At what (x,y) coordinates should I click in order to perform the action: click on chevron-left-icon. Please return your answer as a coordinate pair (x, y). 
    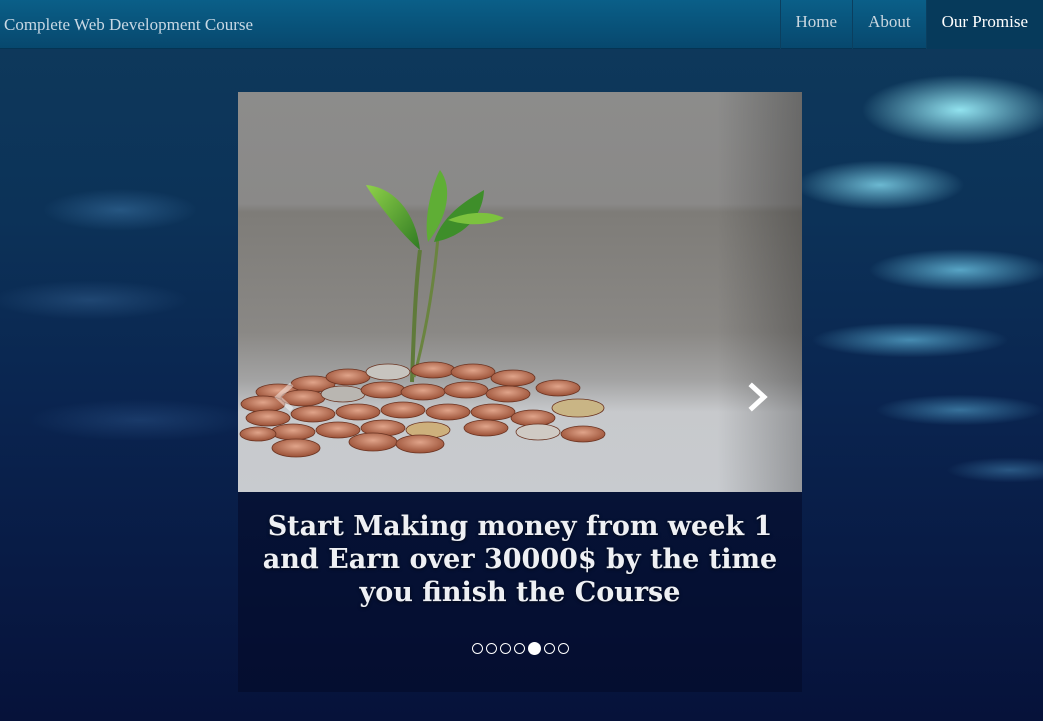
    Looking at the image, I should click on (284, 397).